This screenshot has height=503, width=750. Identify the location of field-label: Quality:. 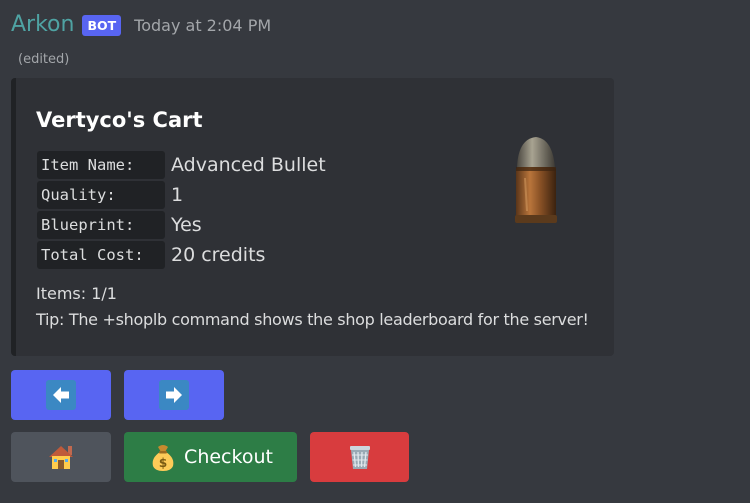
(101, 195).